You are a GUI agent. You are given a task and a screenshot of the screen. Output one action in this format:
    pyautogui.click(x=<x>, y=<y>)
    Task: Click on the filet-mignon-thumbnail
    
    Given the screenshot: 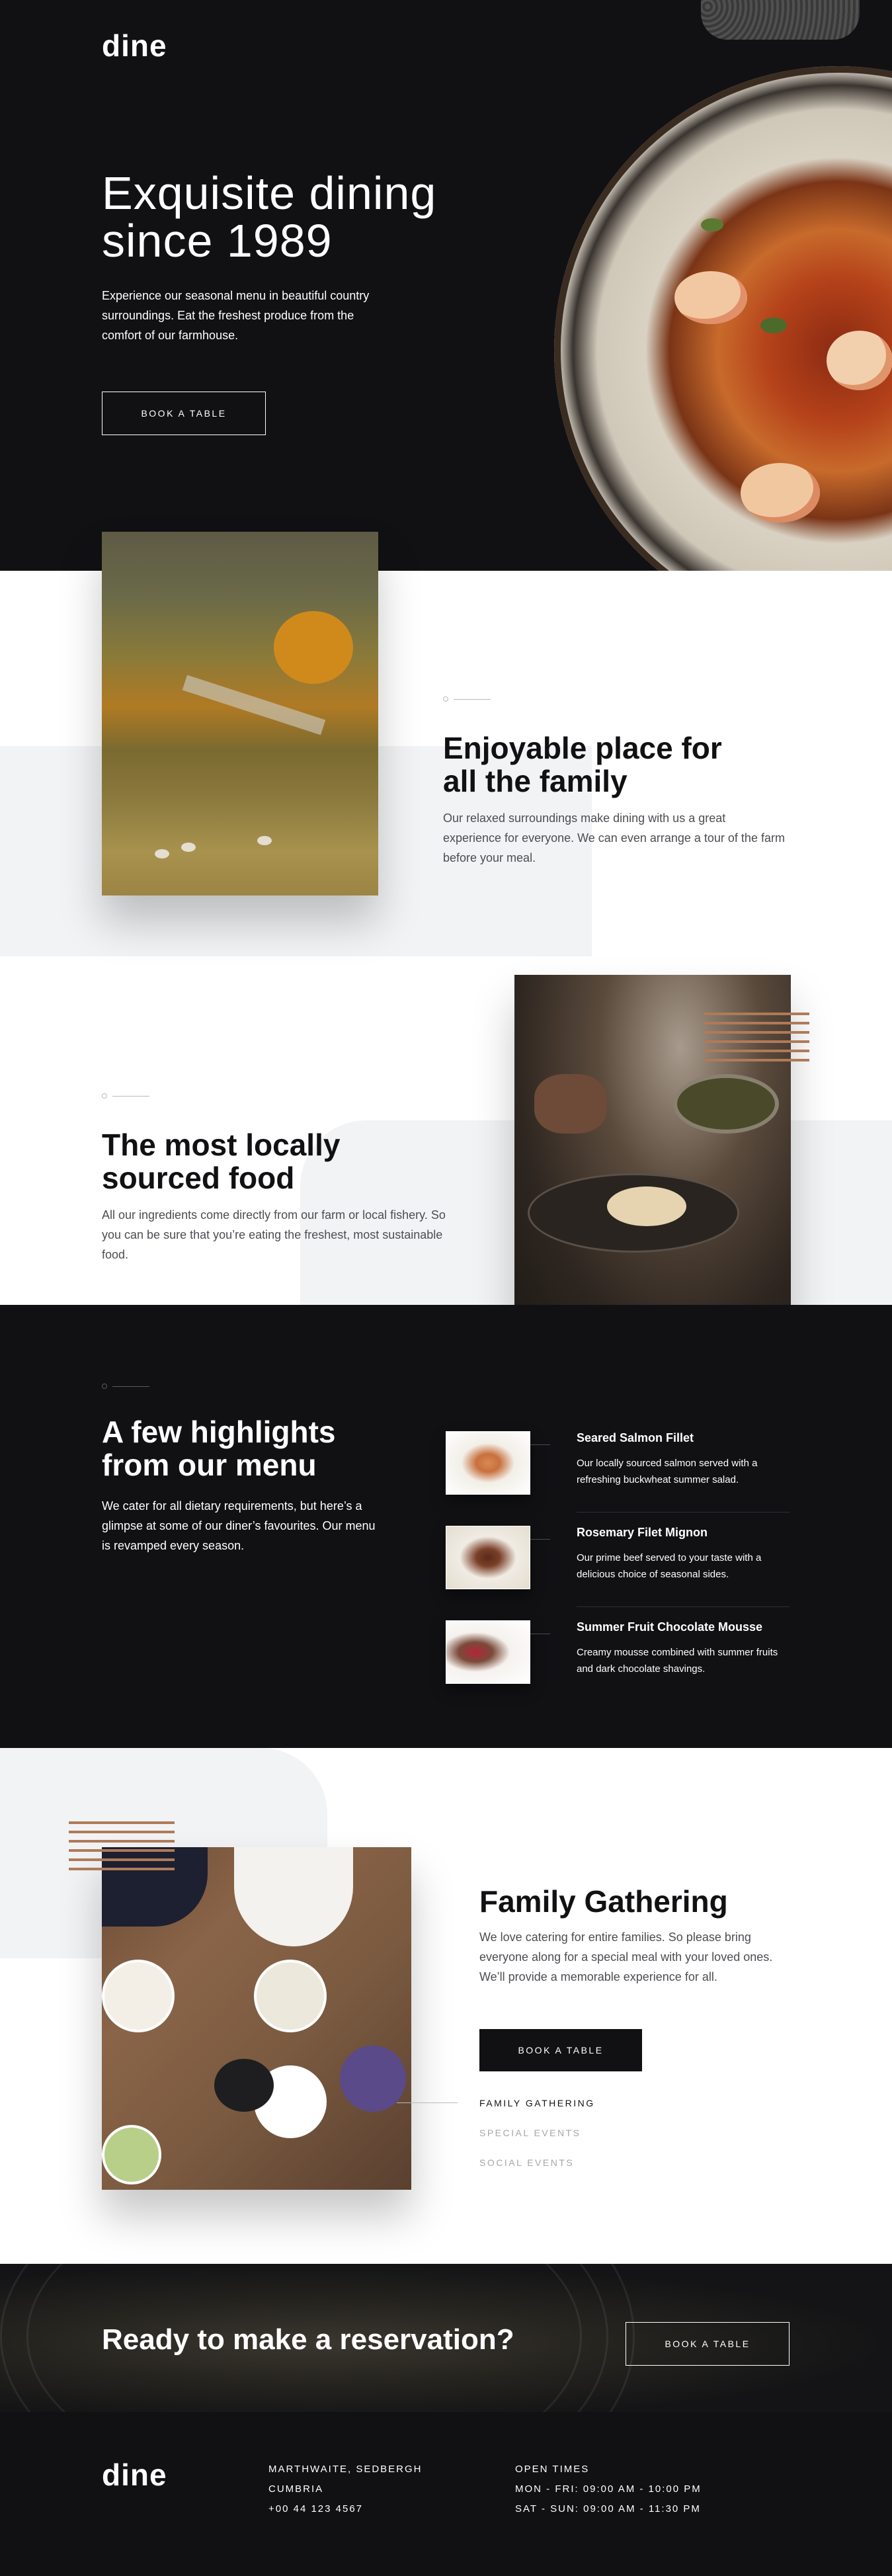 What is the action you would take?
    pyautogui.click(x=488, y=1557)
    